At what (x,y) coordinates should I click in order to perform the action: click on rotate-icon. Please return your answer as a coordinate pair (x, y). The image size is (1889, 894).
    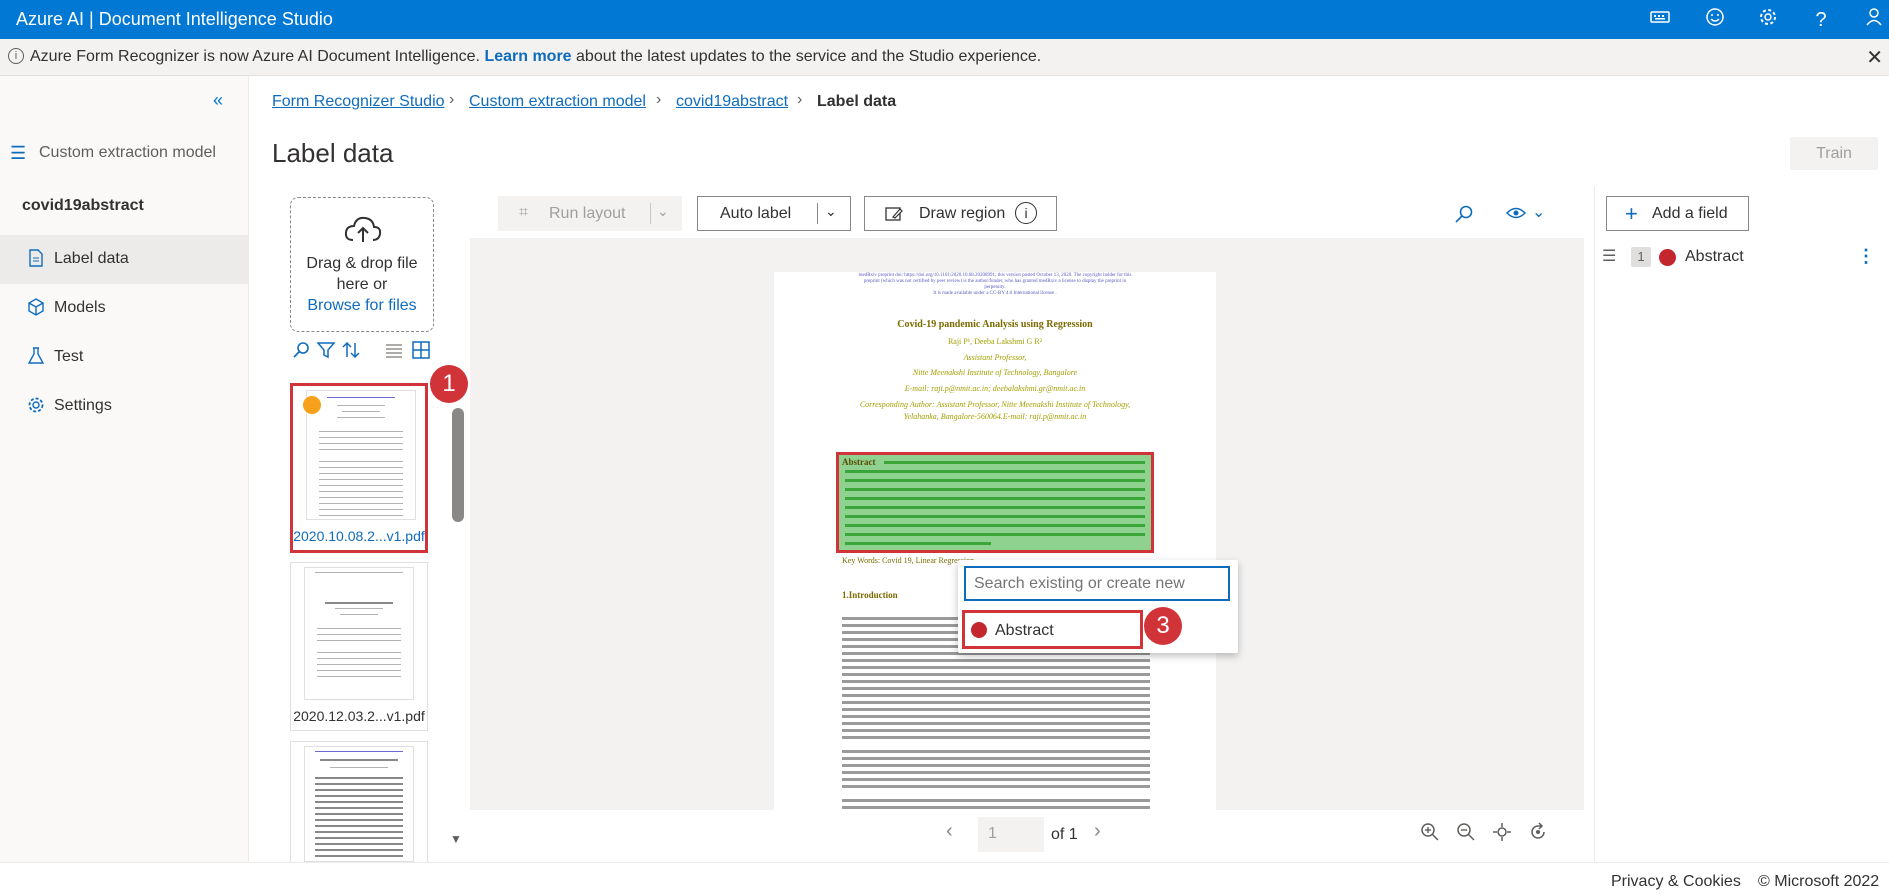
    Looking at the image, I should click on (1538, 834).